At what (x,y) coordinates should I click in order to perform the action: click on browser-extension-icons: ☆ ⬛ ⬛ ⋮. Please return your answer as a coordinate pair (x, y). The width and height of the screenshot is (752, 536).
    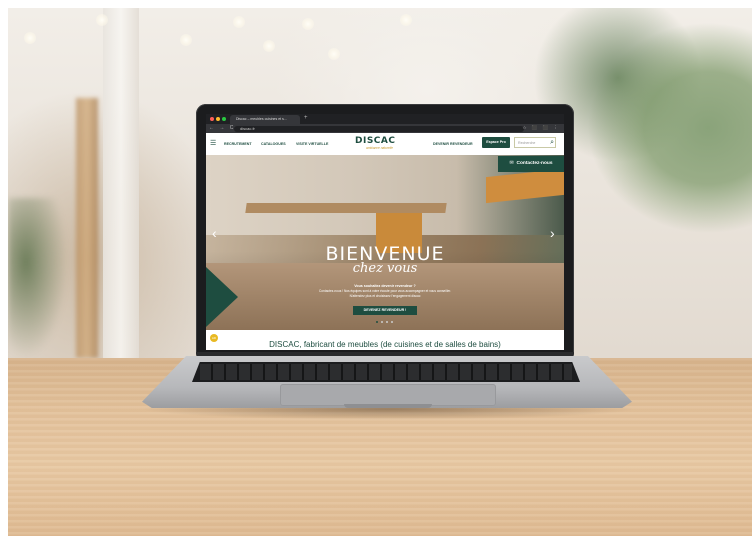
    Looking at the image, I should click on (542, 128).